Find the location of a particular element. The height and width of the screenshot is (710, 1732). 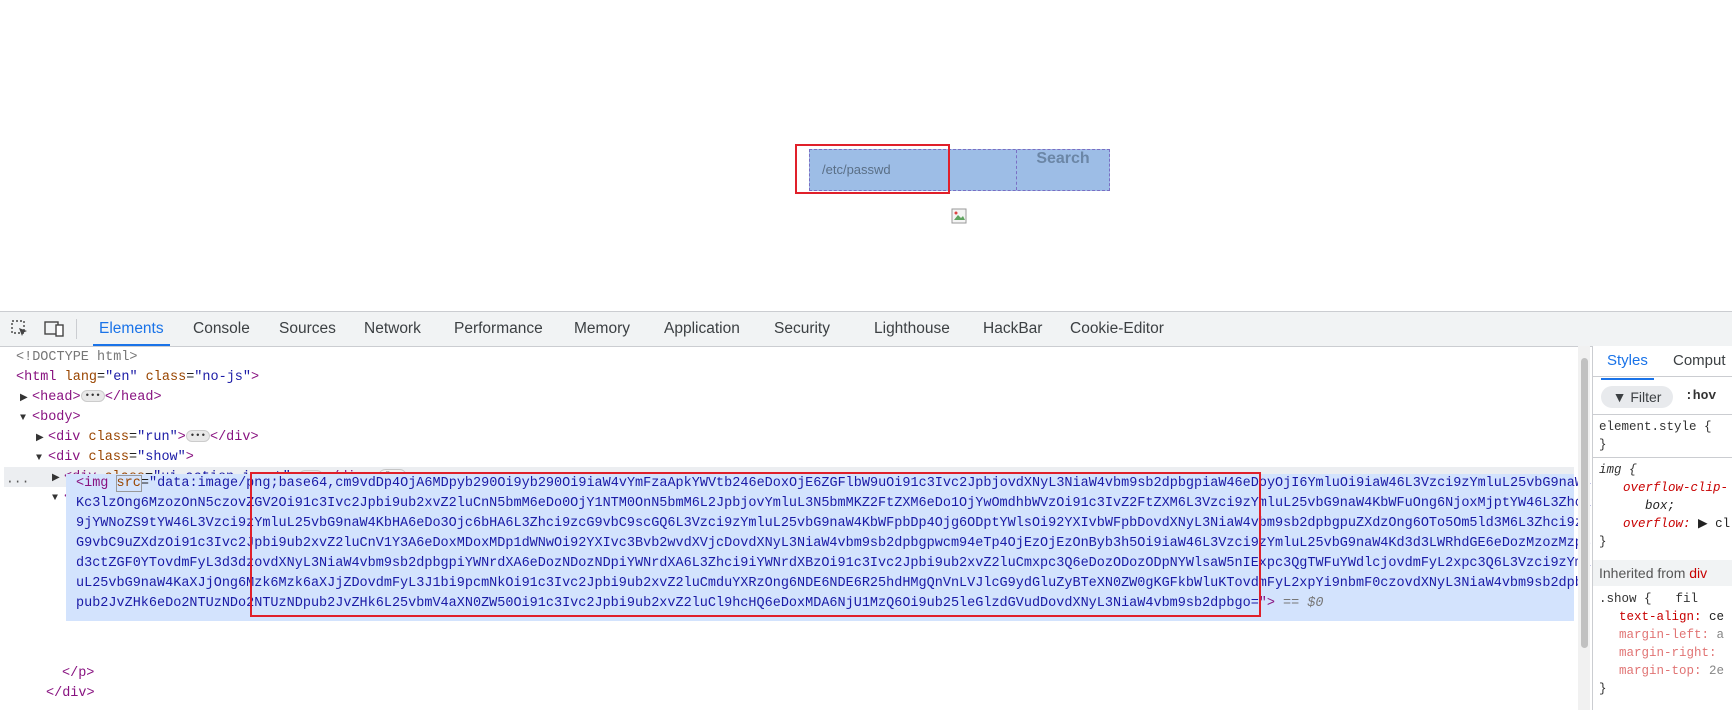

dom-doctype: <!DOCTYPE html> is located at coordinates (77, 358).